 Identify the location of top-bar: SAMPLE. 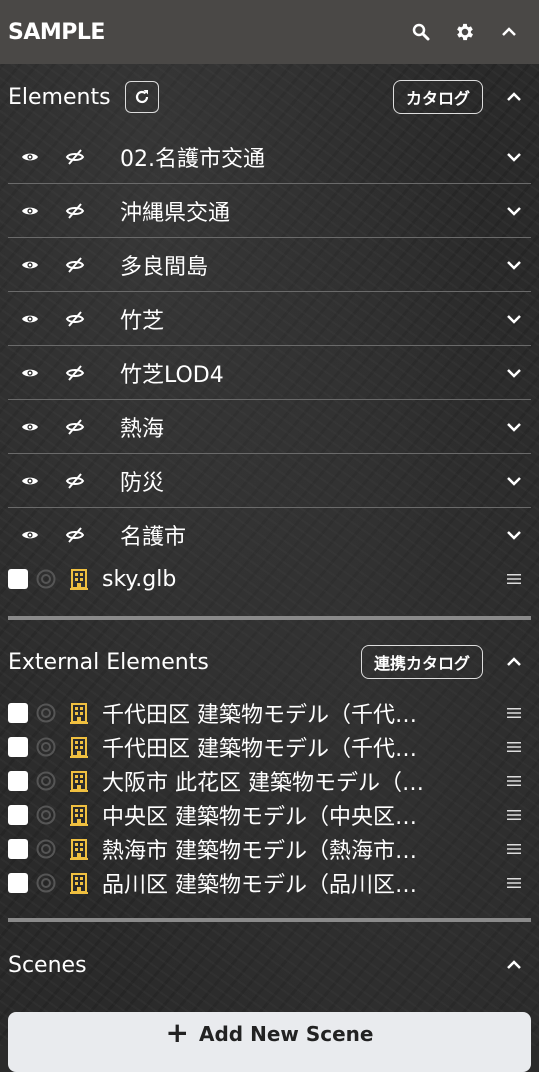
(269, 32).